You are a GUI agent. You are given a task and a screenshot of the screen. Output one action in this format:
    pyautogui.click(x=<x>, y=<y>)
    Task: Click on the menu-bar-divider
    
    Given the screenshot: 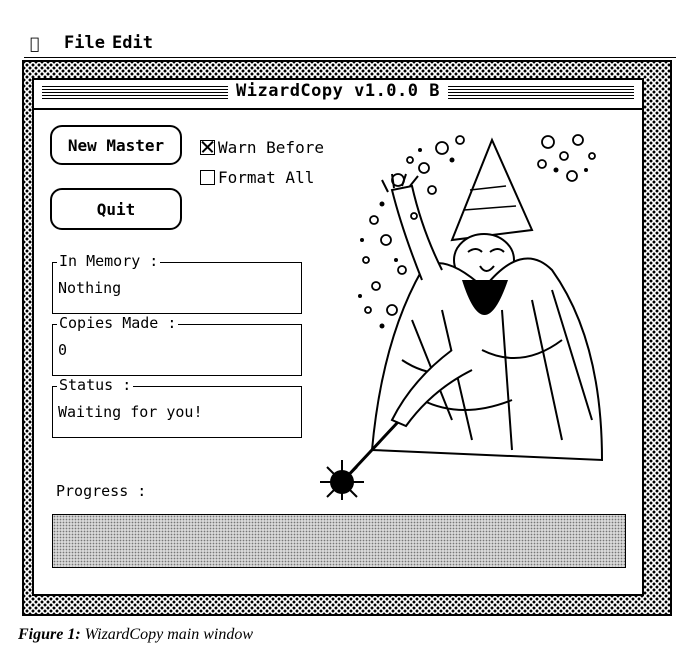 What is the action you would take?
    pyautogui.click(x=350, y=57)
    